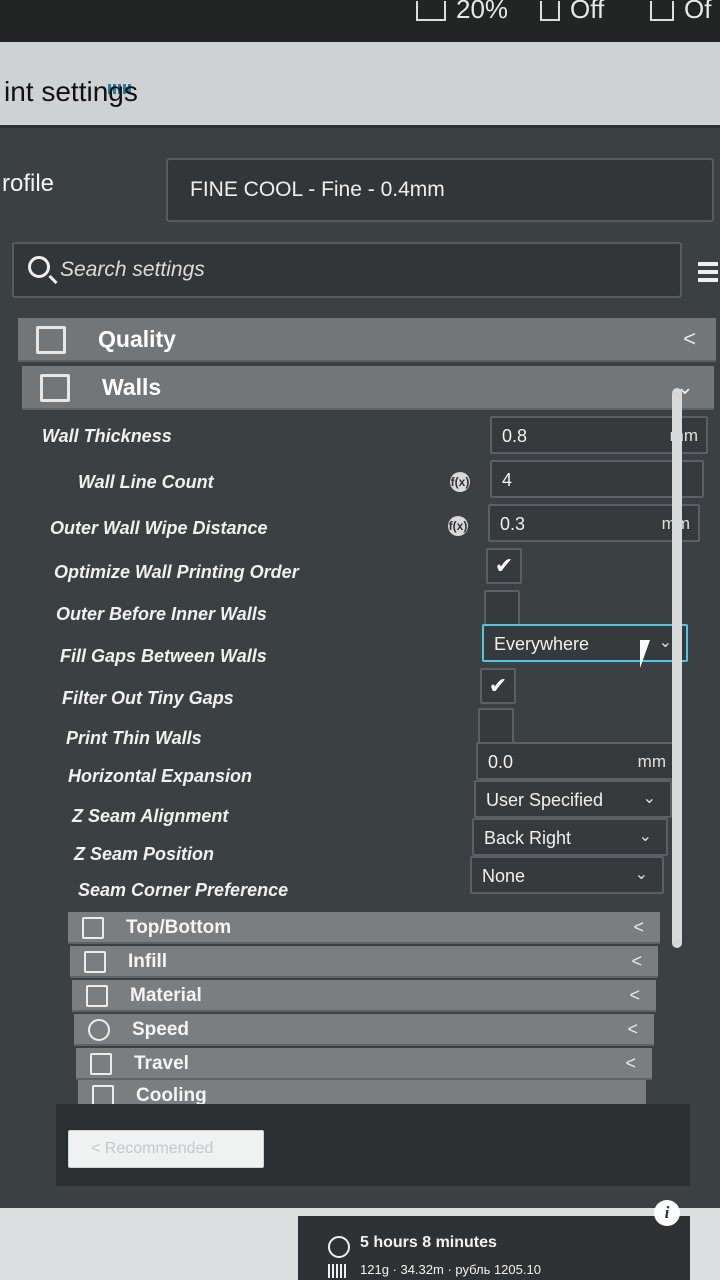 Image resolution: width=720 pixels, height=1280 pixels. Describe the element at coordinates (148, 698) in the screenshot. I see `filter-out-tiny-gaps-label: Filter Out Tiny Gaps` at that location.